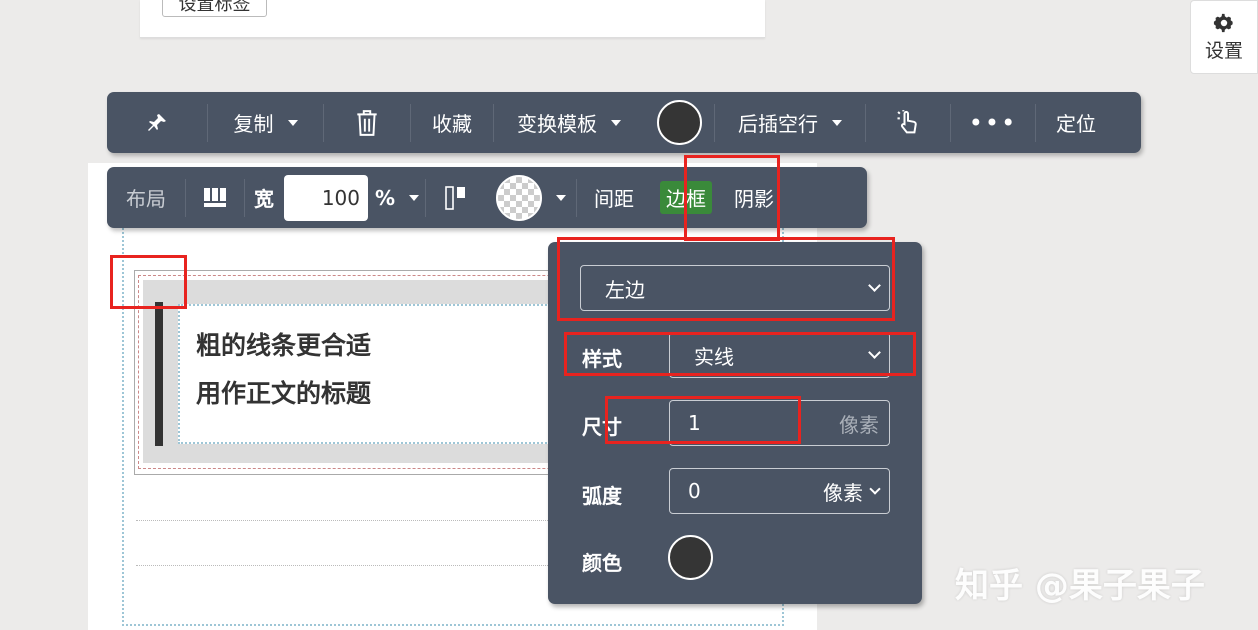 The height and width of the screenshot is (630, 1258). I want to click on background-picker-button, so click(531, 197).